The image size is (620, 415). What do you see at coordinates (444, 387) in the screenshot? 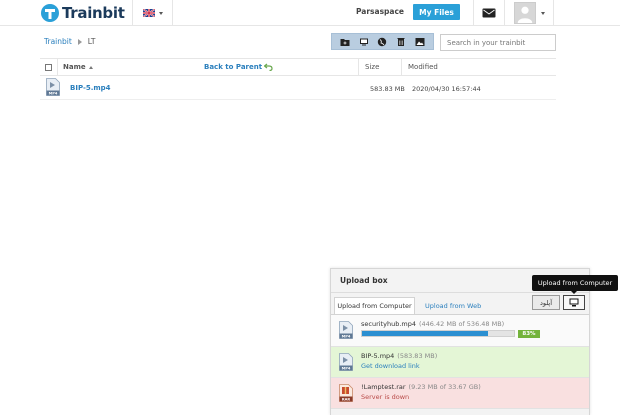
I see `upload-file-meta: (9.23 MB of 33.67 GB)` at bounding box center [444, 387].